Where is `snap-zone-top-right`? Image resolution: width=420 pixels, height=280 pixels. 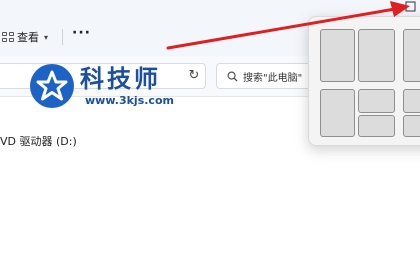 snap-zone-top-right is located at coordinates (376, 101).